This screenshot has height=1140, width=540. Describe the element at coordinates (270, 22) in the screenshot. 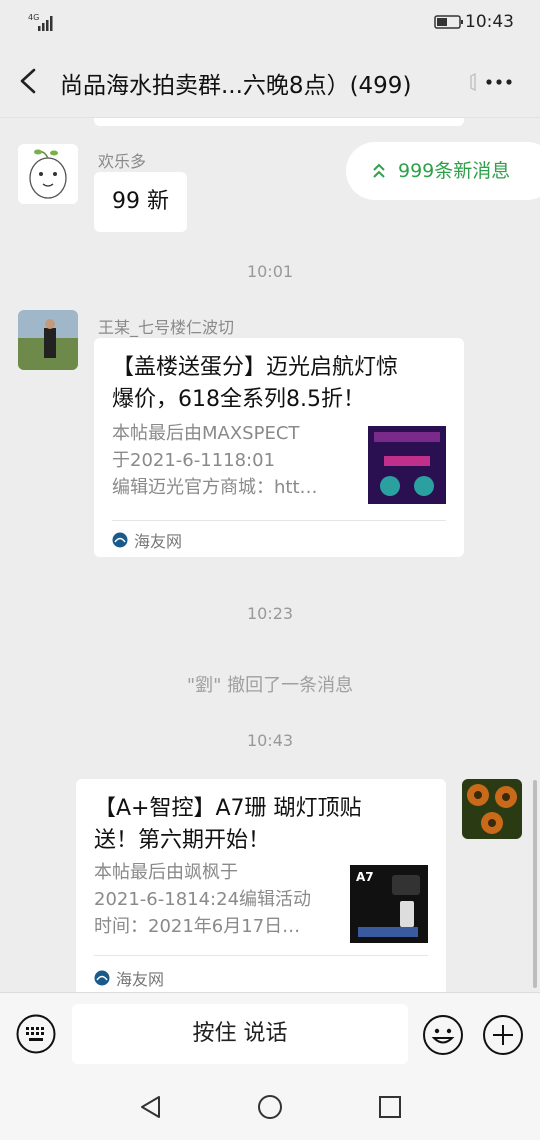

I see `status-bar: 4G 10:43` at that location.